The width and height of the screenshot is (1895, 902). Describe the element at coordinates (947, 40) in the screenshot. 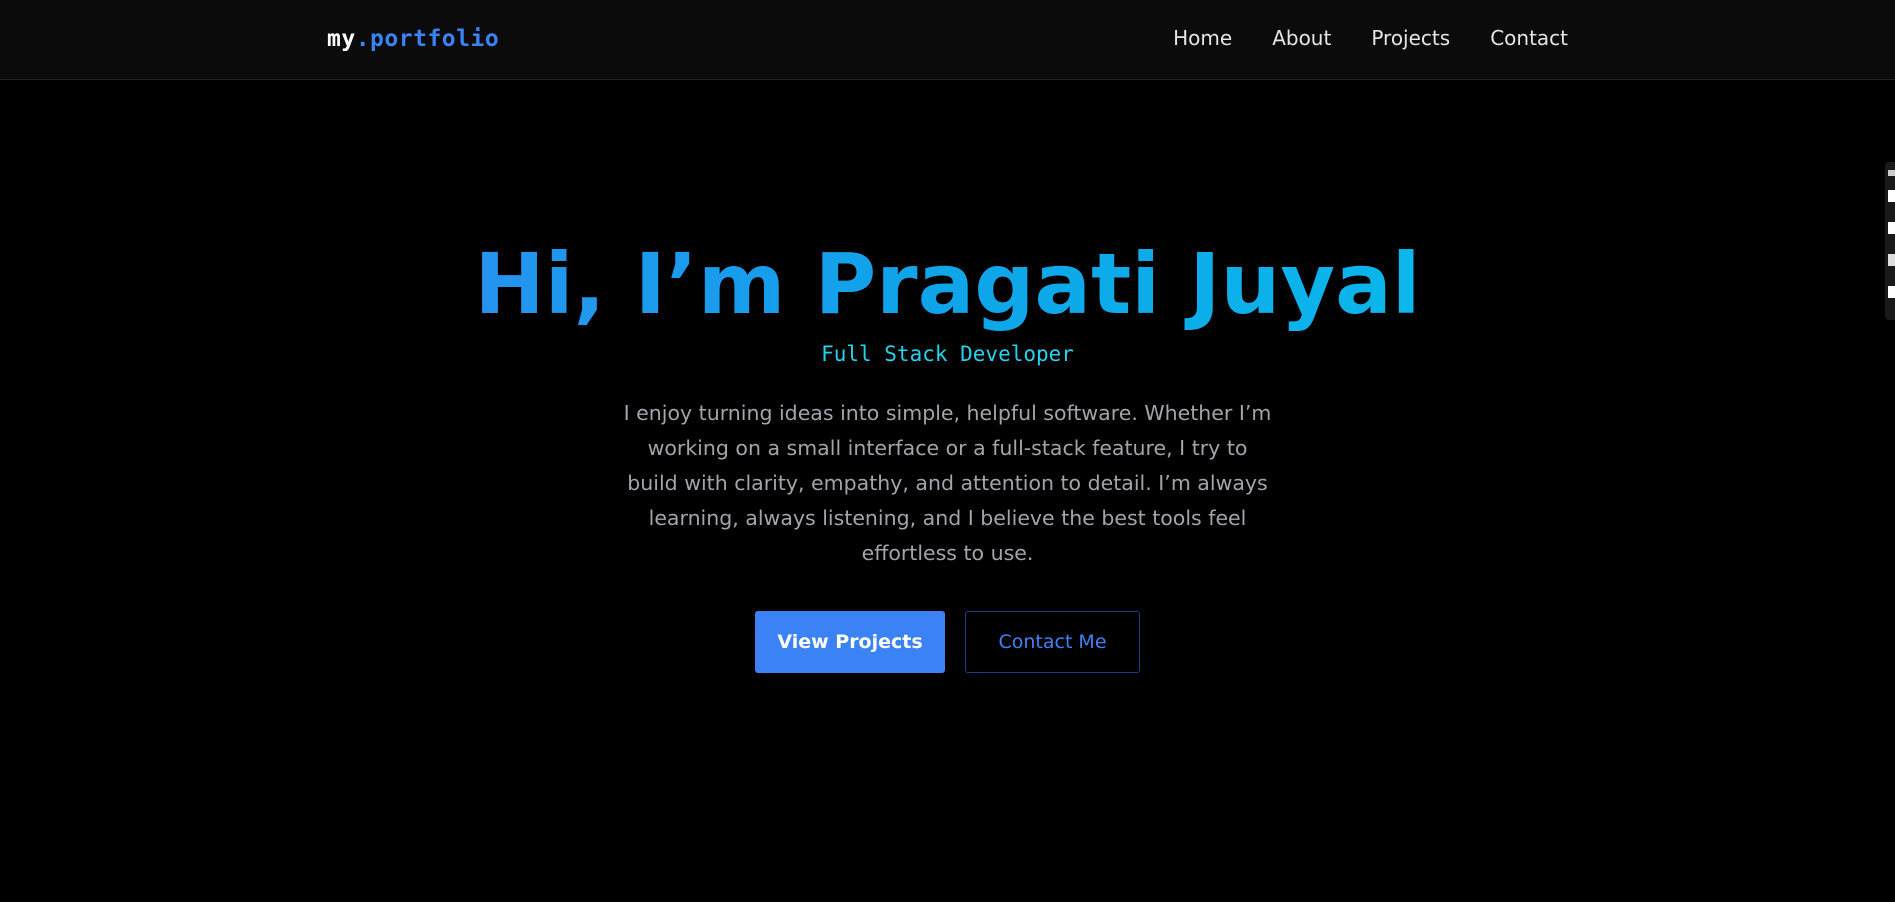

I see `navbar: my.portfolio Home About Projects Contact` at that location.